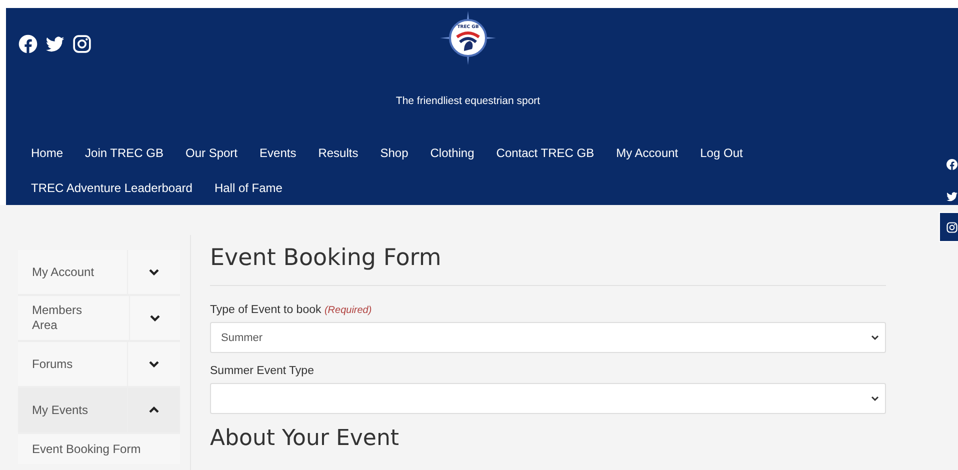 Image resolution: width=958 pixels, height=470 pixels. Describe the element at coordinates (278, 153) in the screenshot. I see `nav-link: Events` at that location.